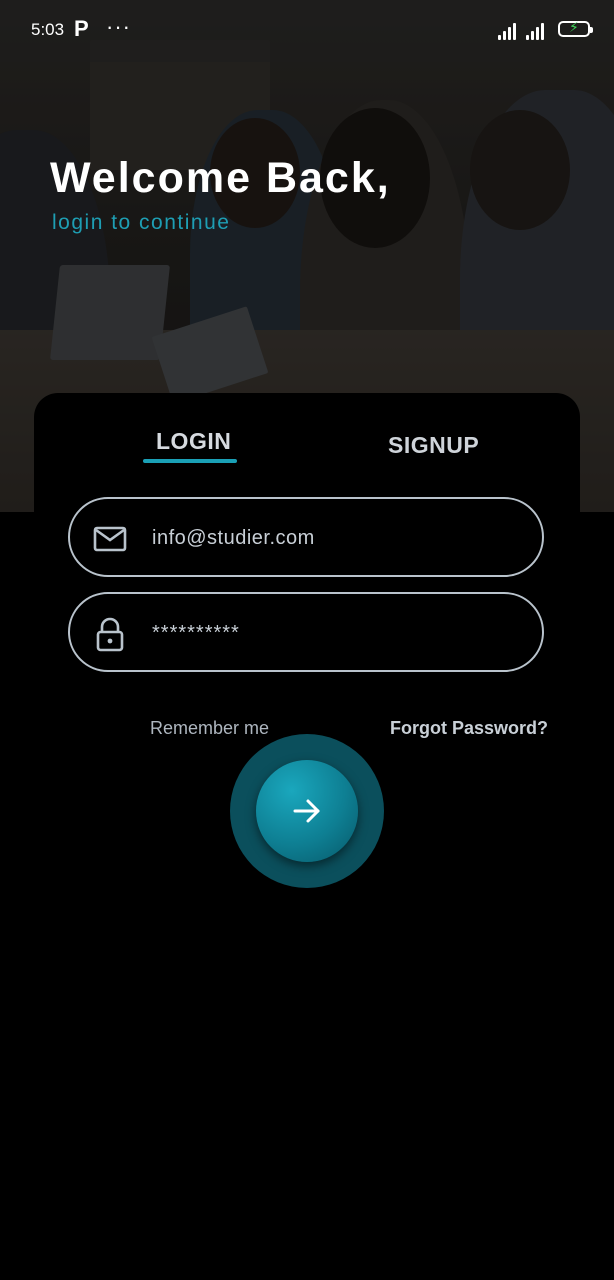 Image resolution: width=614 pixels, height=1280 pixels. I want to click on submit-button-ring, so click(307, 811).